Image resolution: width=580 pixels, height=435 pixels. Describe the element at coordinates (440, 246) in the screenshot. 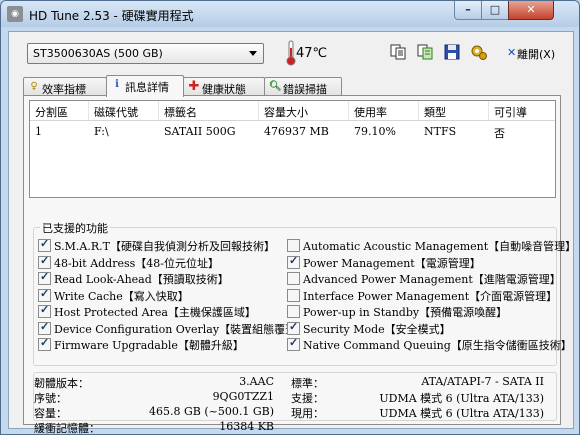

I see `feature-label: Automatic Acoustic Management【自動噪音管理】` at that location.